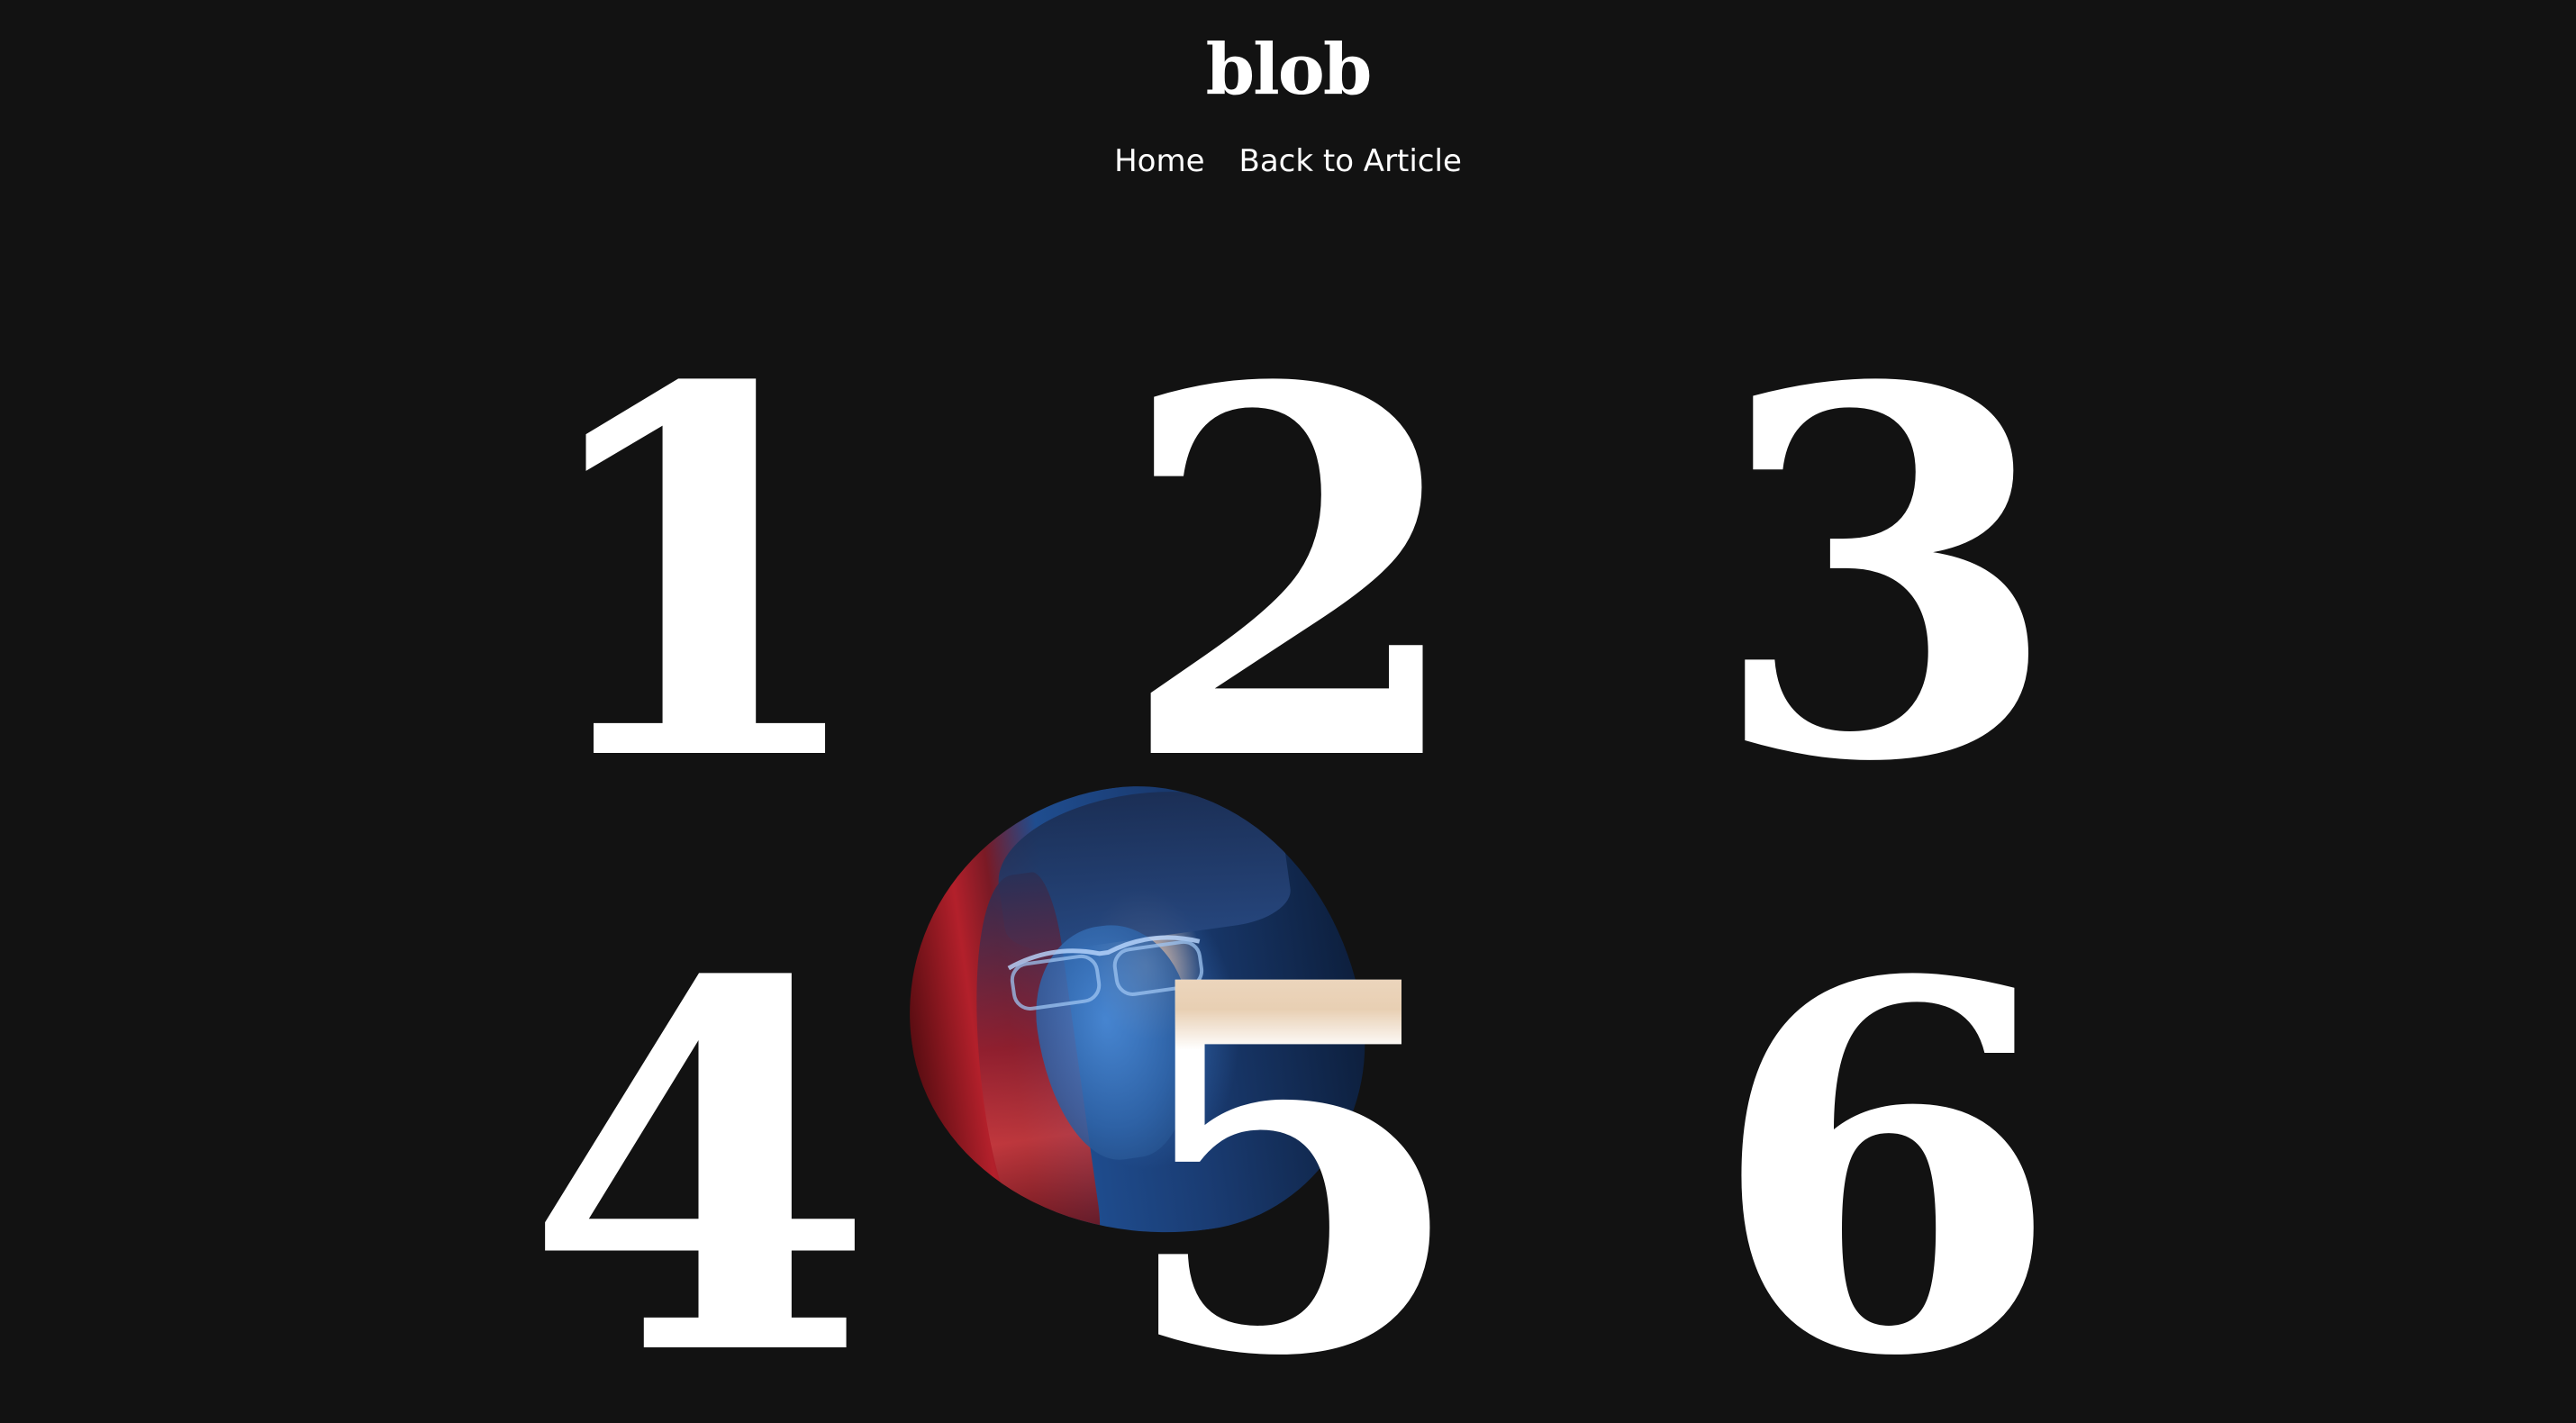 This screenshot has width=2576, height=1423. I want to click on grid-number-3: 3, so click(1886, 576).